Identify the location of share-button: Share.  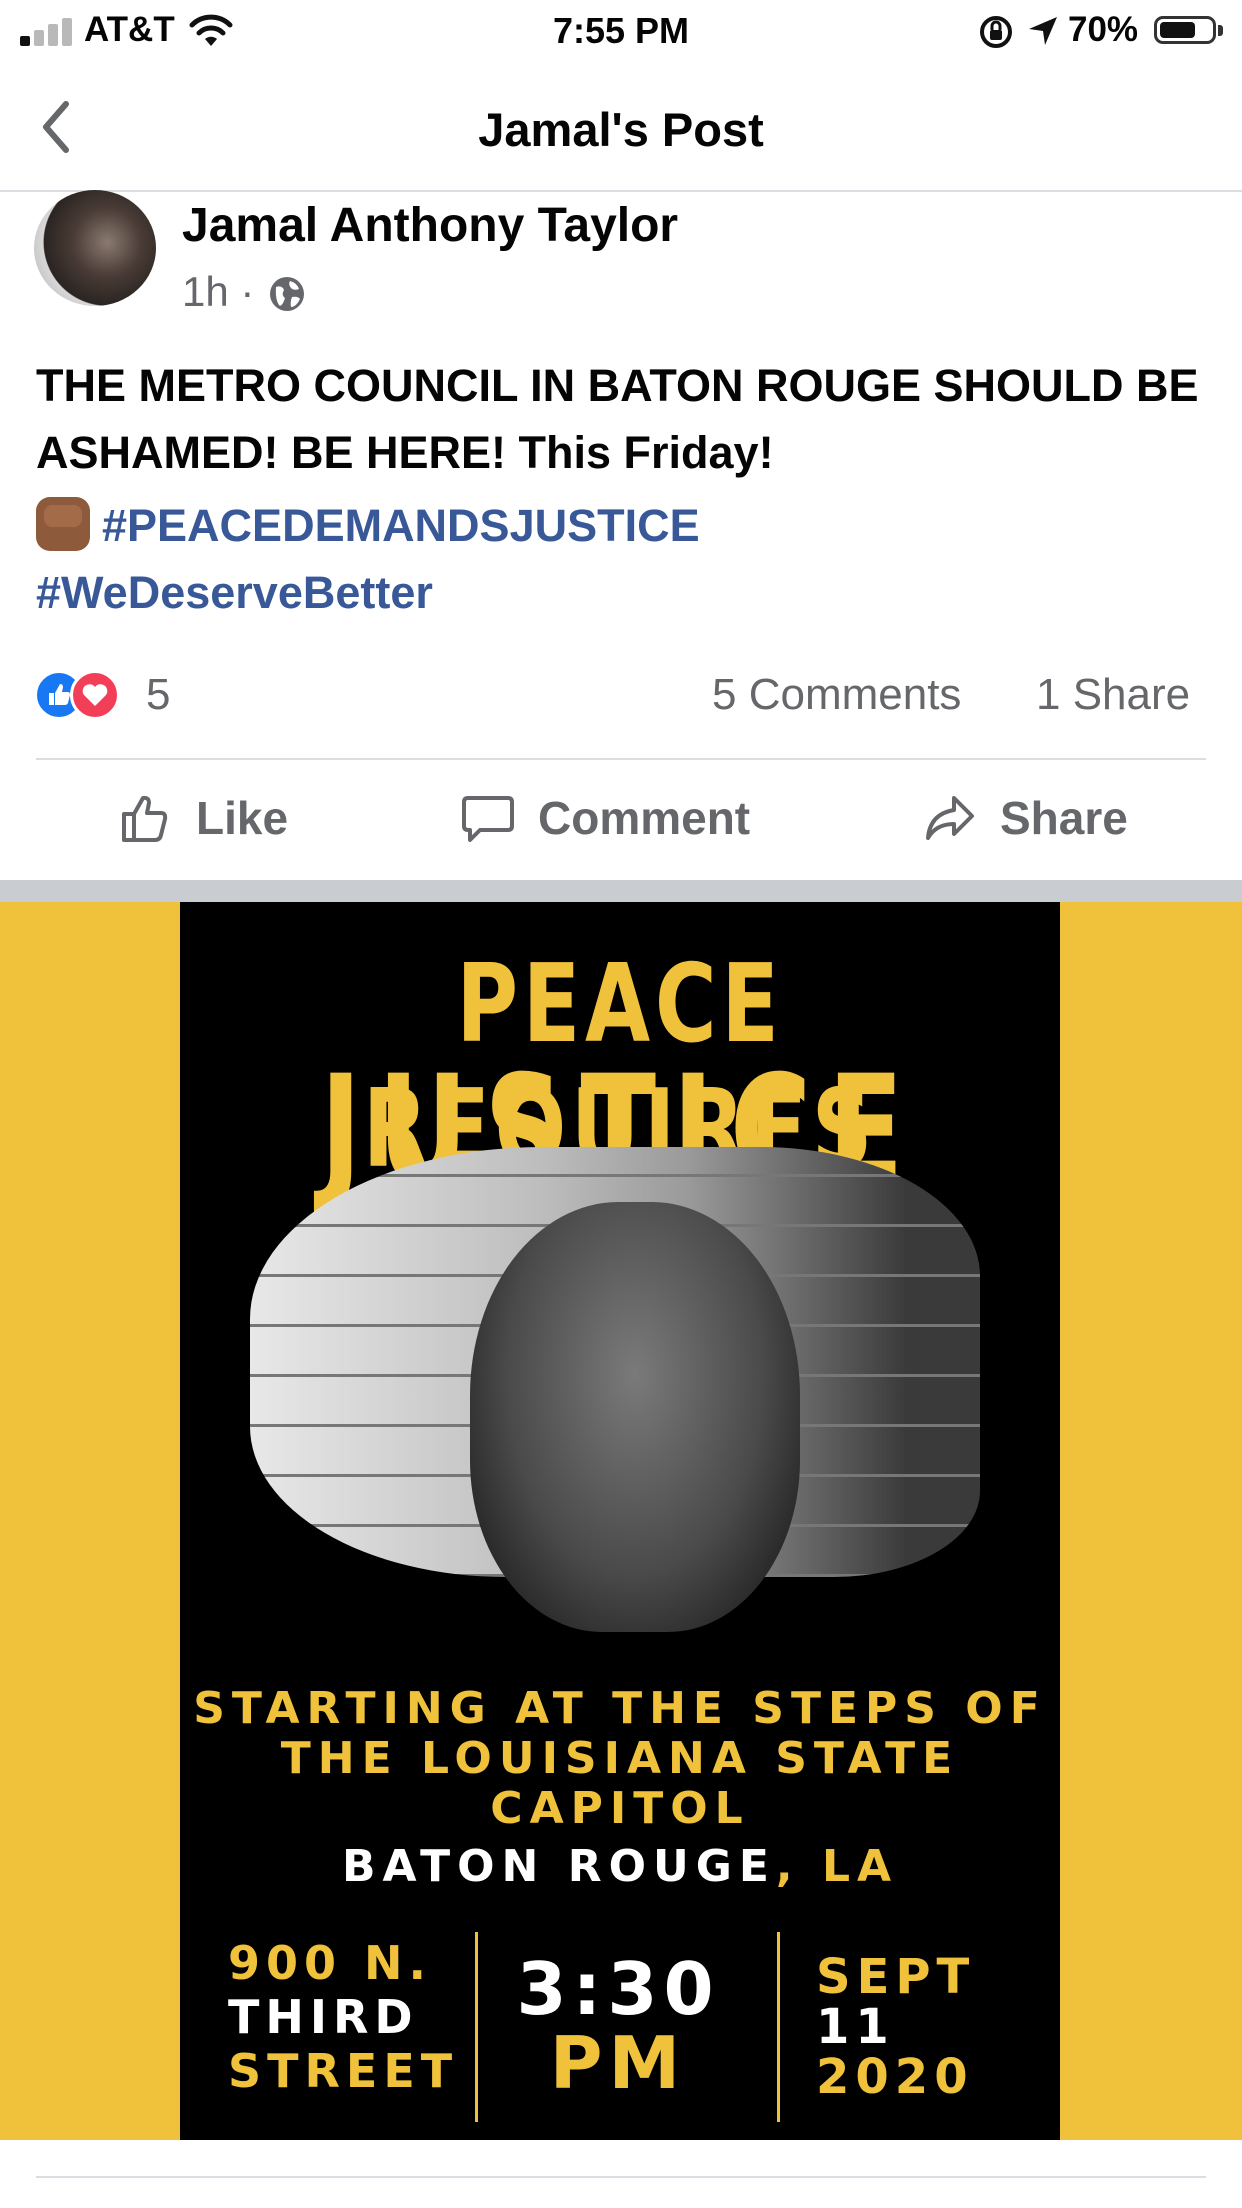
(1025, 818).